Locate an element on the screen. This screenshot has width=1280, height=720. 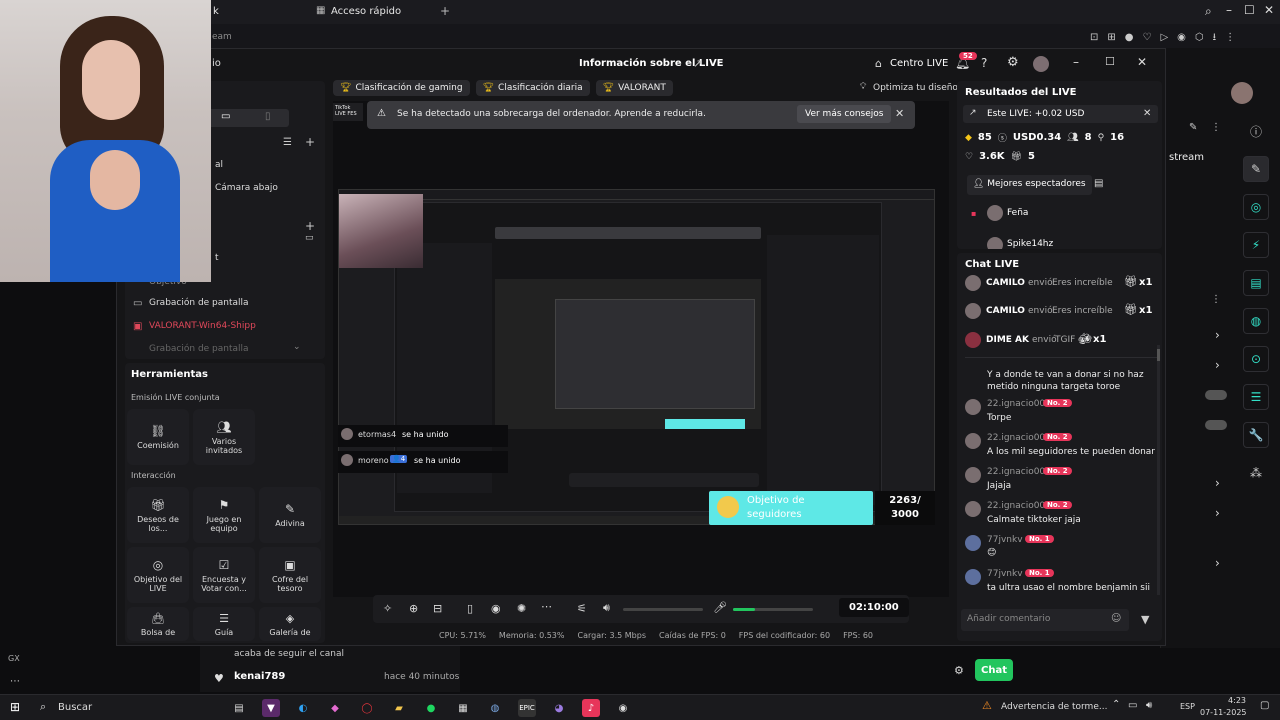
share-icon: ↗ is located at coordinates (697, 63).